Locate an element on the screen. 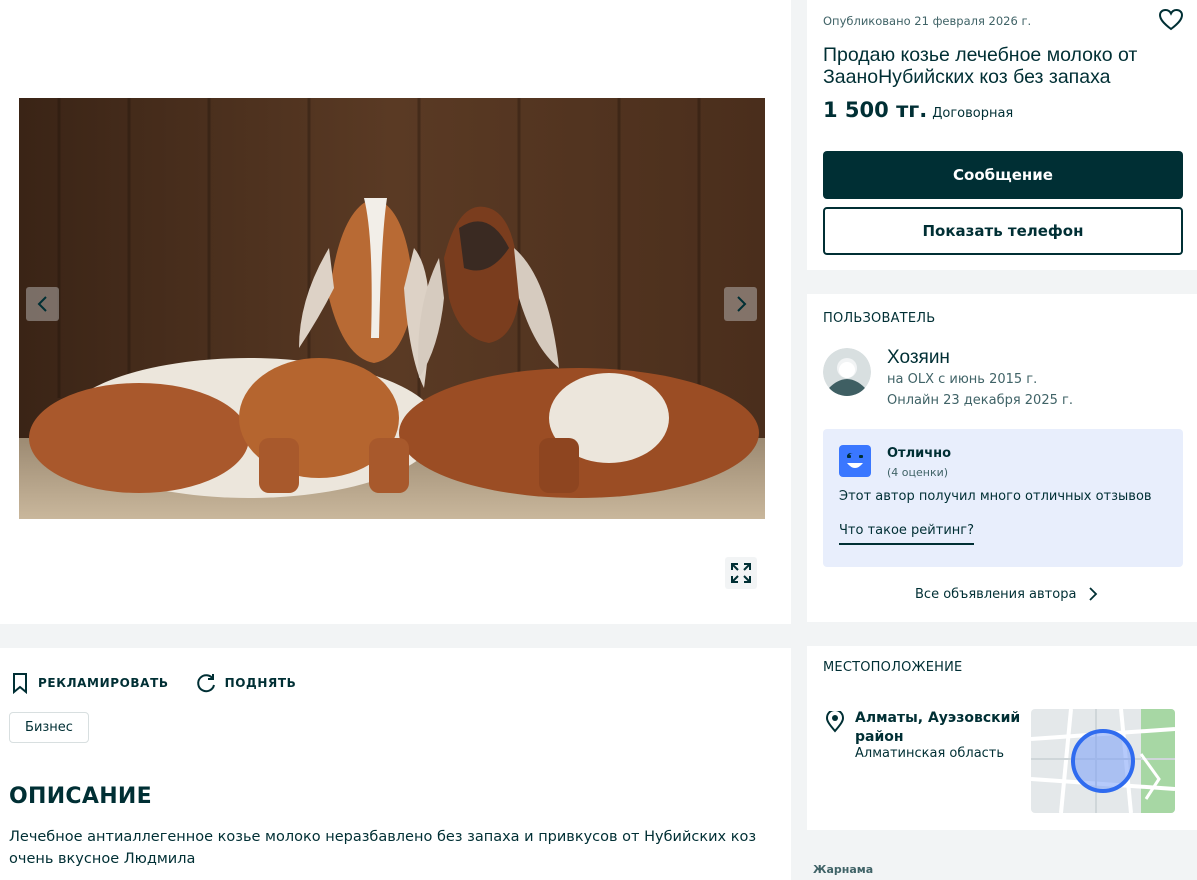  posted-date: Опубликовано 21 февраля 2026 г. is located at coordinates (927, 21).